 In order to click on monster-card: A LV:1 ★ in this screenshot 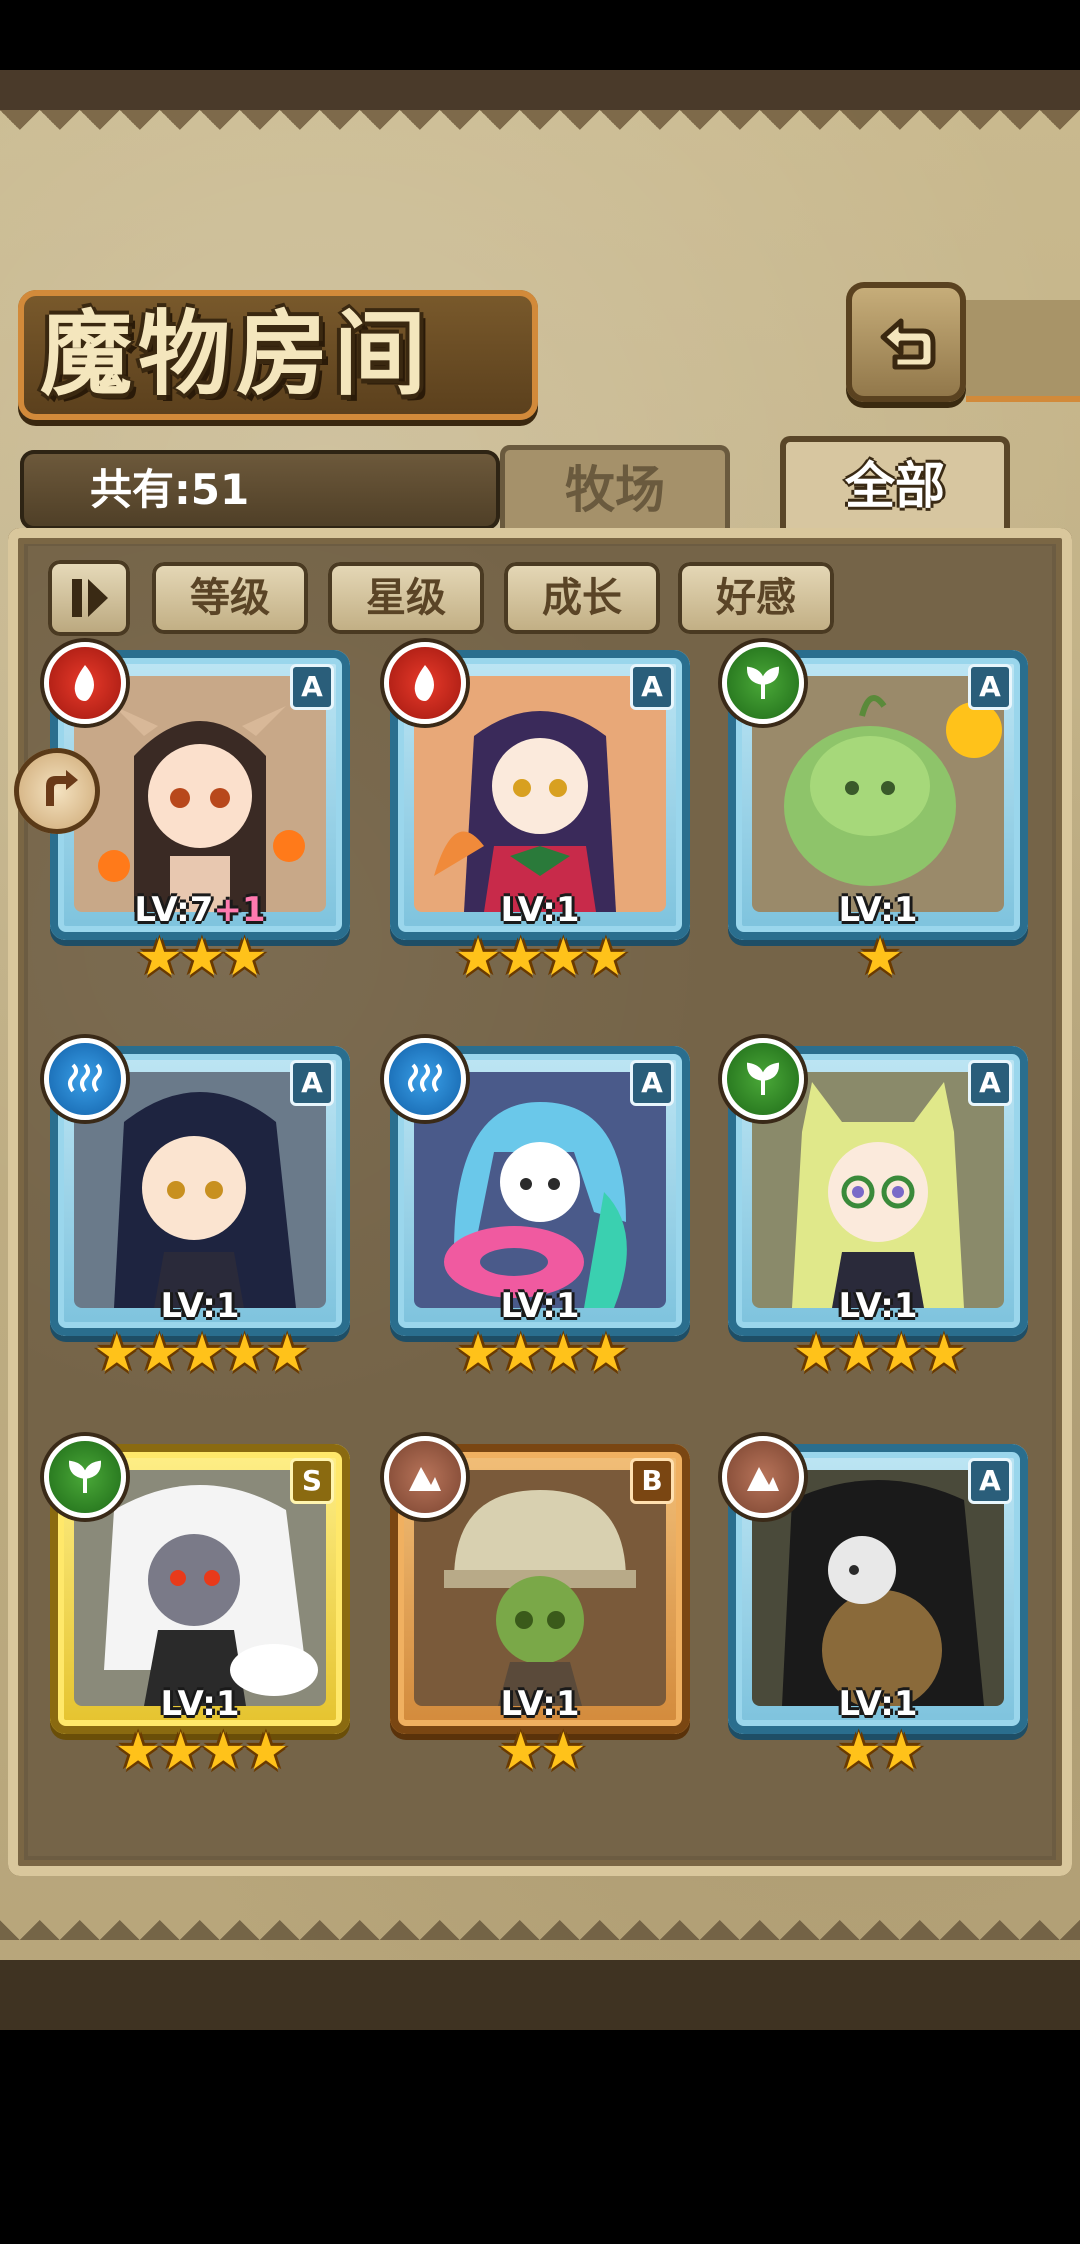, I will do `click(875, 816)`.